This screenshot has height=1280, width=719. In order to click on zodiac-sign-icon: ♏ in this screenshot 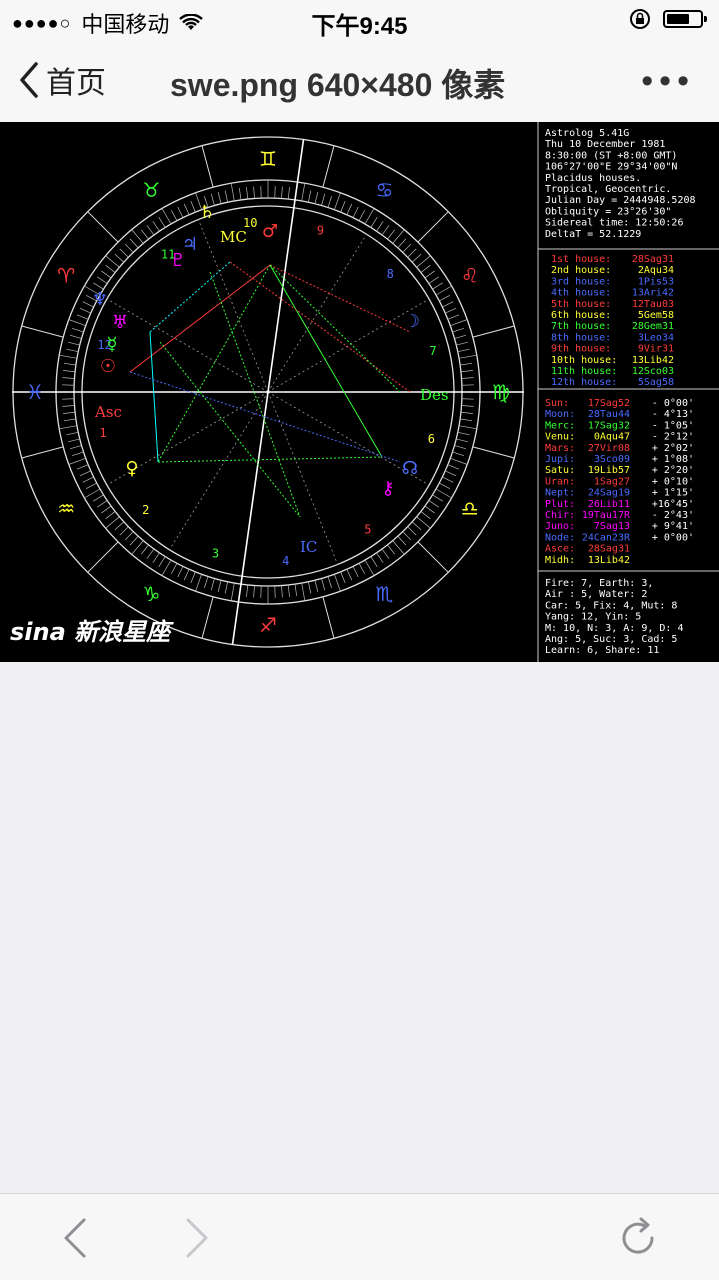, I will do `click(385, 594)`.